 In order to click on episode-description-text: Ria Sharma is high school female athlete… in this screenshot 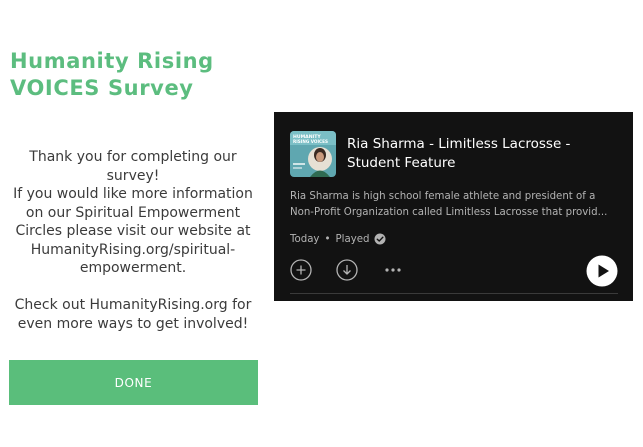, I will do `click(449, 204)`.